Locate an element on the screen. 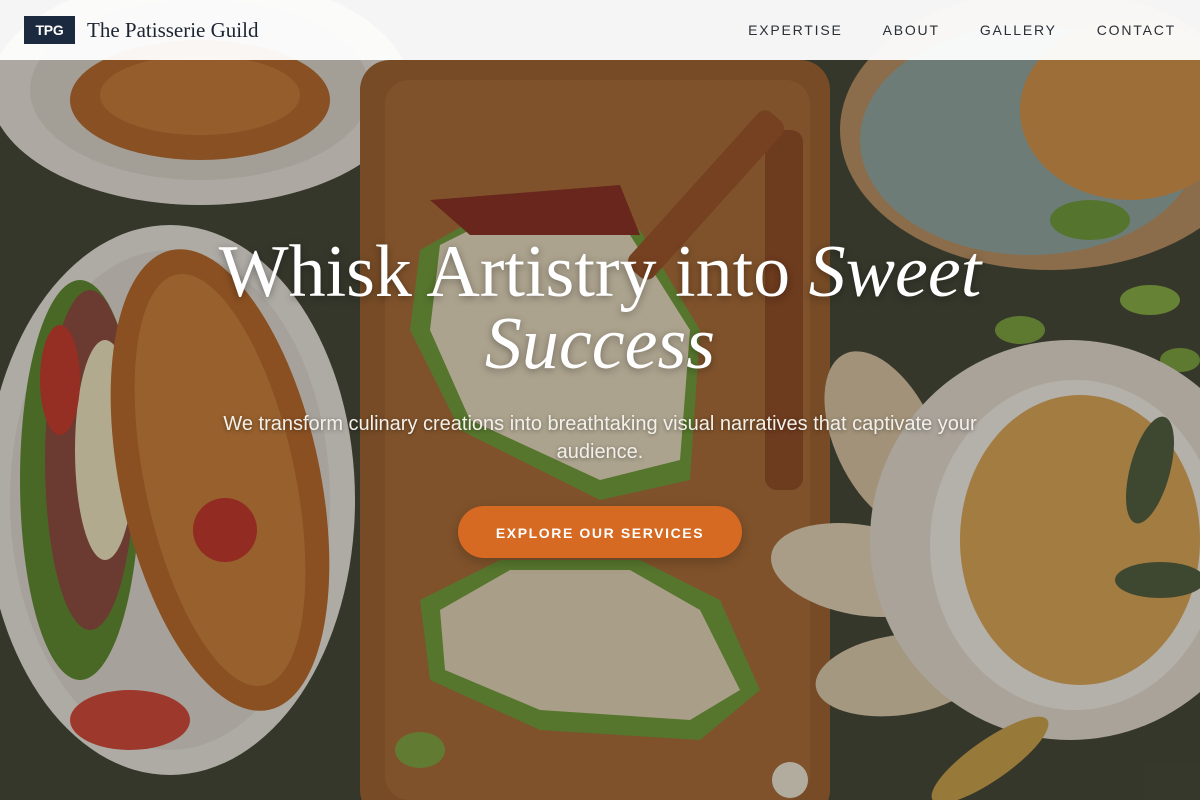 Image resolution: width=1200 pixels, height=800 pixels. explore-services-button: EXPLORE OUR SERVICES is located at coordinates (600, 532).